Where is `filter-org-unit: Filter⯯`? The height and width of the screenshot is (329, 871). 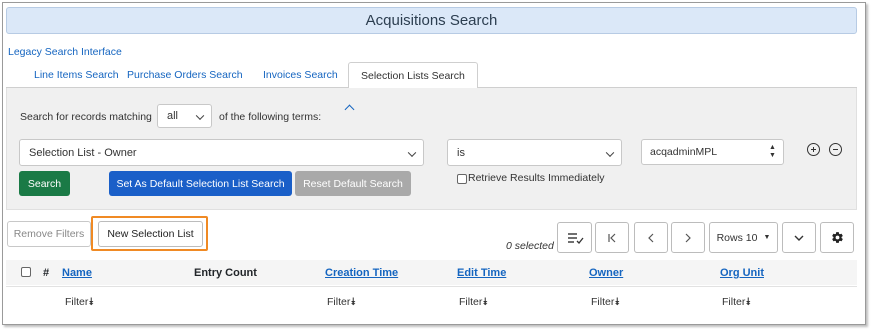
filter-org-unit: Filter⯯ is located at coordinates (737, 302).